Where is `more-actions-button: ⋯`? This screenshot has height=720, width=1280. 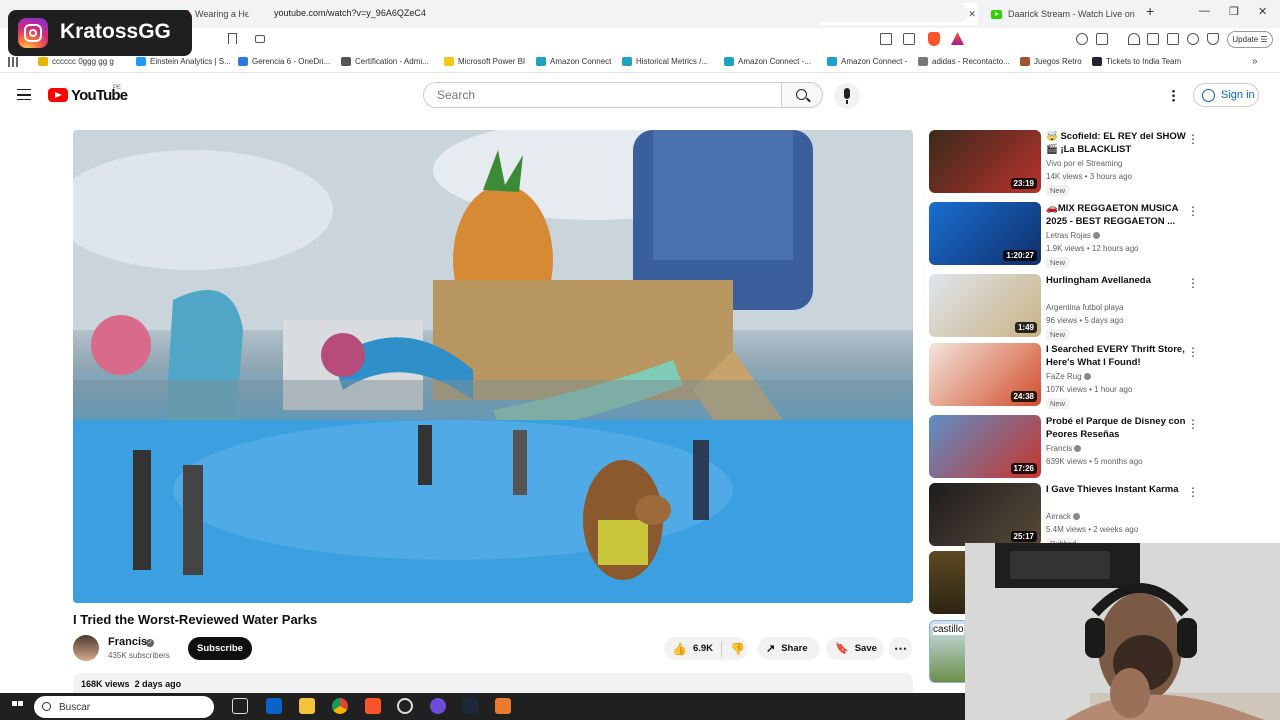
more-actions-button: ⋯ is located at coordinates (900, 648).